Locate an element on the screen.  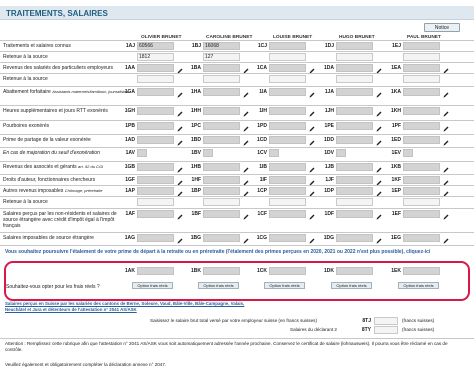
input-1EF is located at coordinates (421, 214).